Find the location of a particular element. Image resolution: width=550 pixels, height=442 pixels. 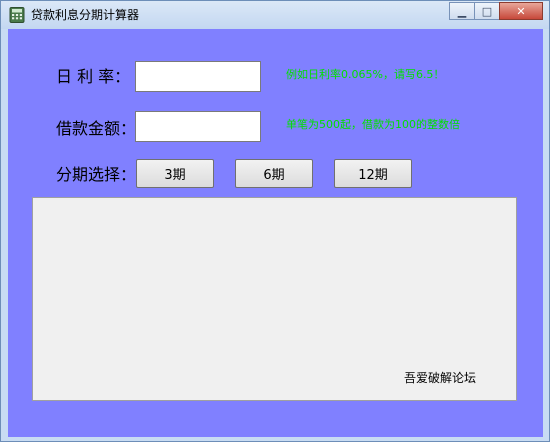

period-label: 分期选择： is located at coordinates (96, 174).